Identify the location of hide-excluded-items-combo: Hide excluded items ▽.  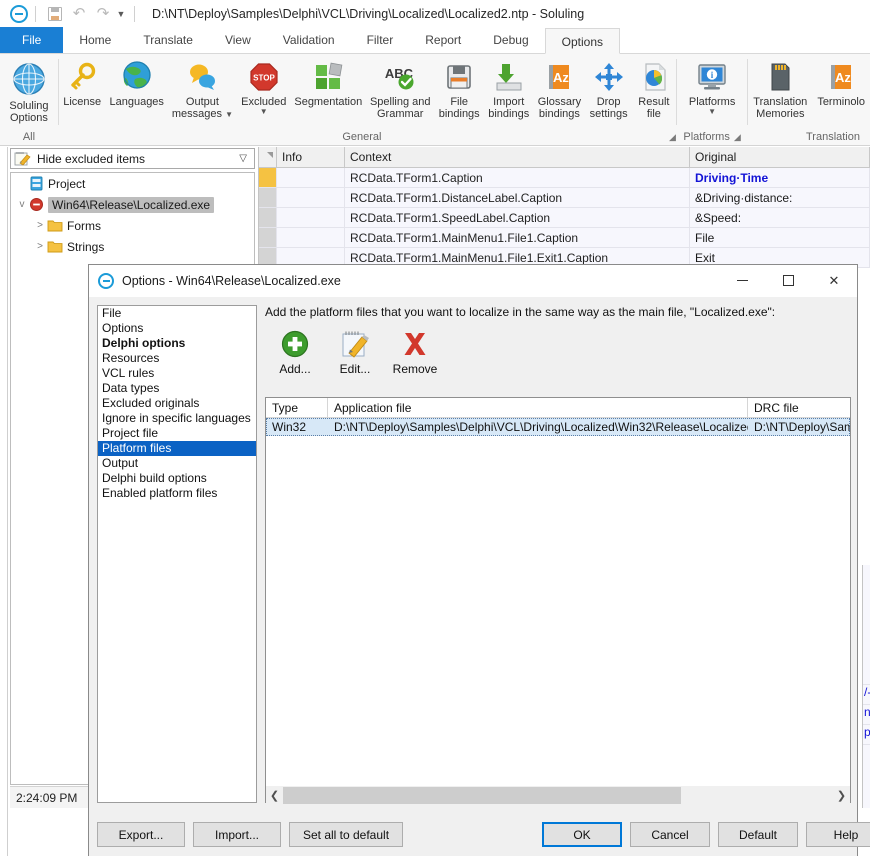
(132, 158).